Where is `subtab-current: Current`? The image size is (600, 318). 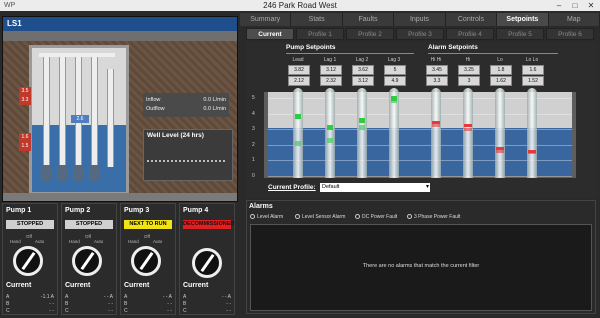
subtab-current: Current is located at coordinates (270, 34).